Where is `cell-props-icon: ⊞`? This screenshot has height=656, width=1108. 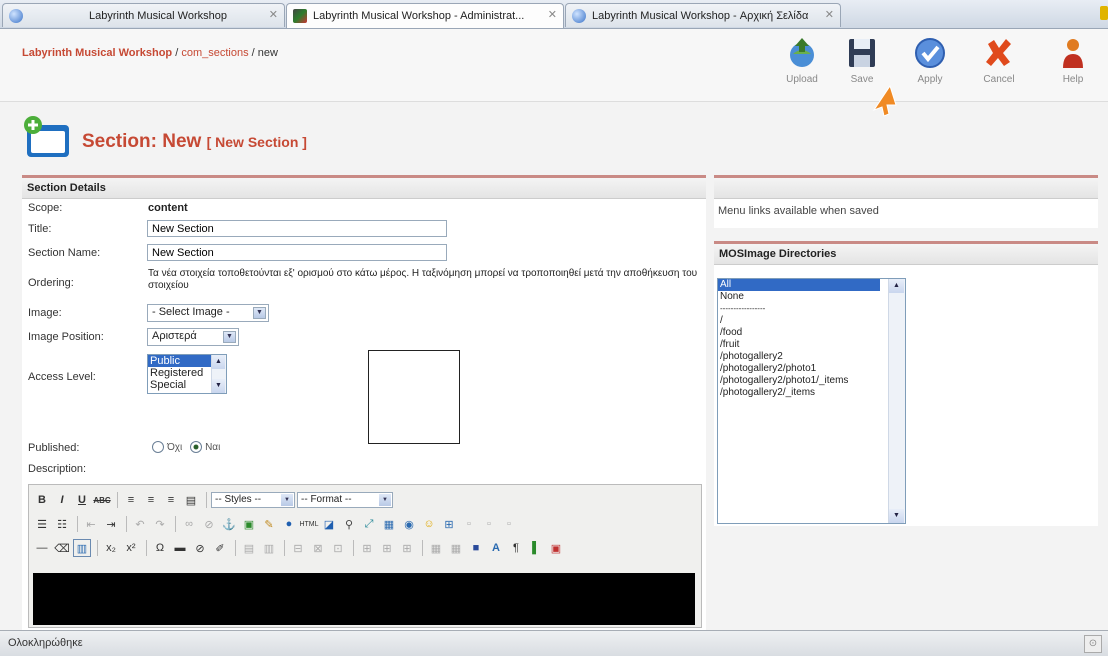
cell-props-icon: ⊞ is located at coordinates (387, 548).